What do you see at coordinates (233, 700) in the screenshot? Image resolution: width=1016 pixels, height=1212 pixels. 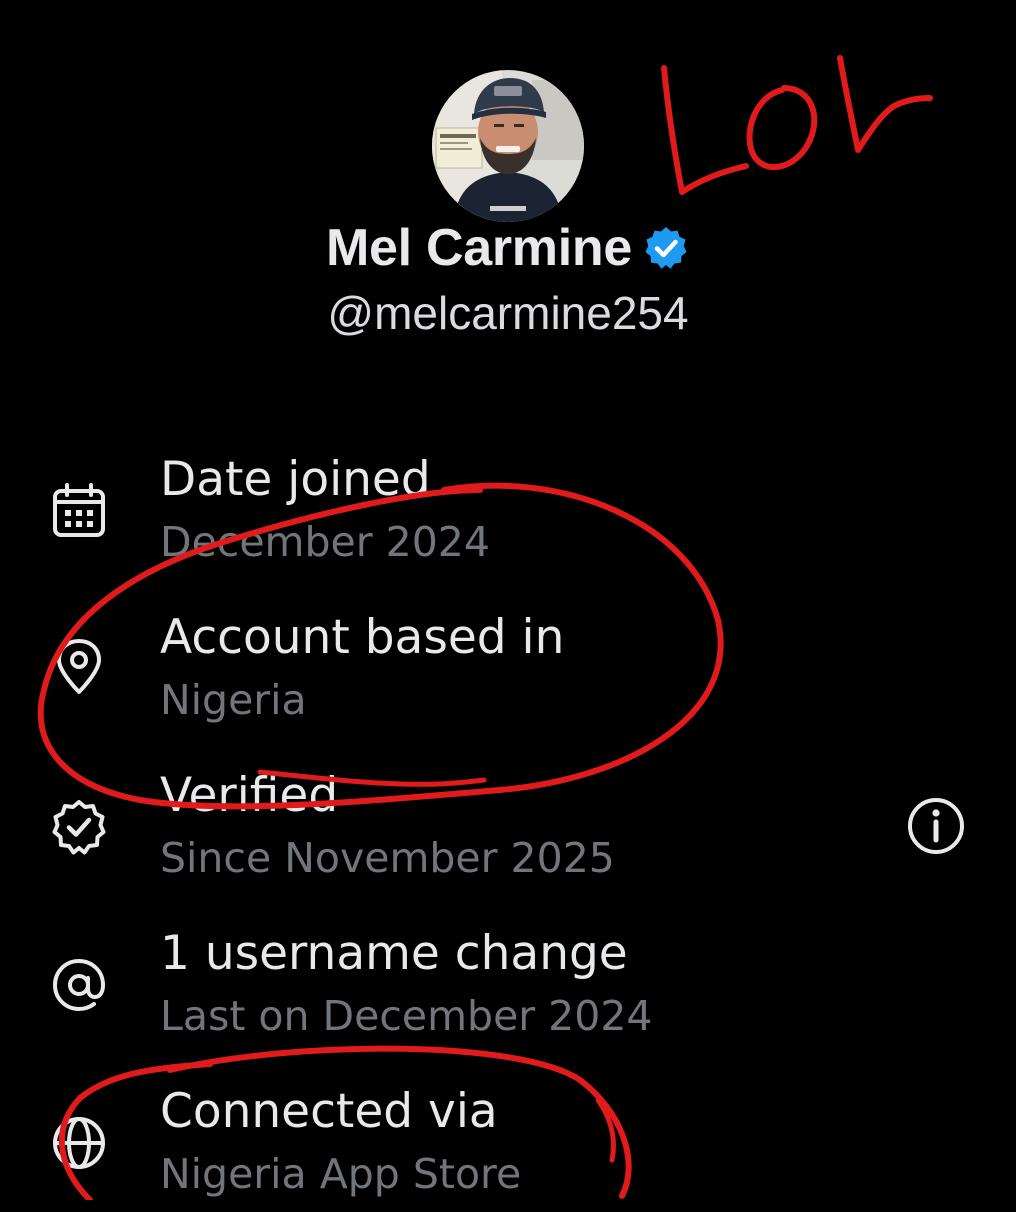 I see `detail-subtitle: Nigeria` at bounding box center [233, 700].